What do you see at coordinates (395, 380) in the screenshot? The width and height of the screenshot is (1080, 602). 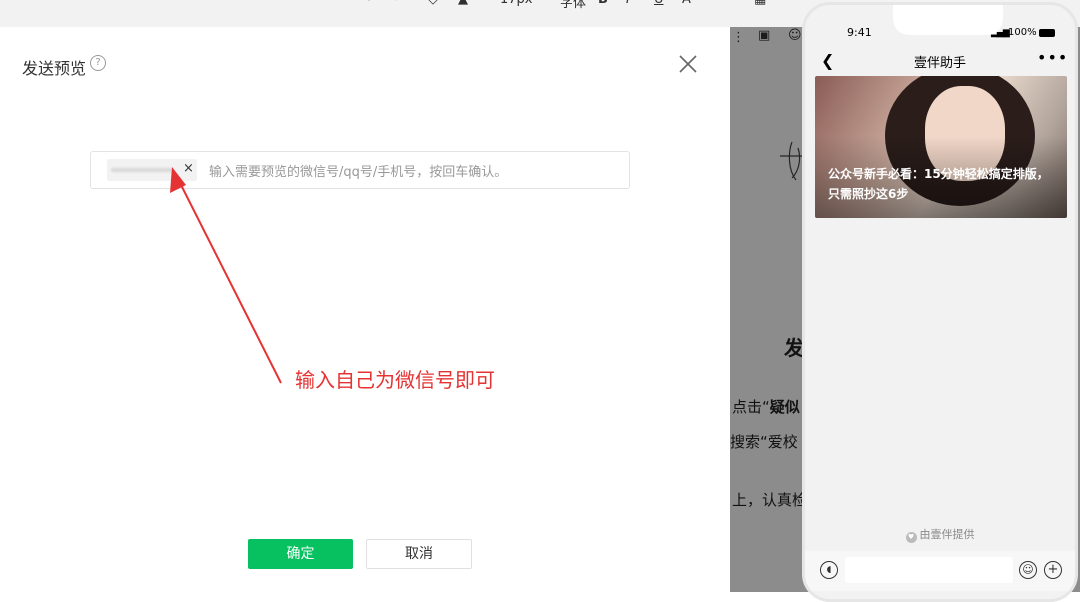 I see `annotation-text: 输入自己为微信号即可` at bounding box center [395, 380].